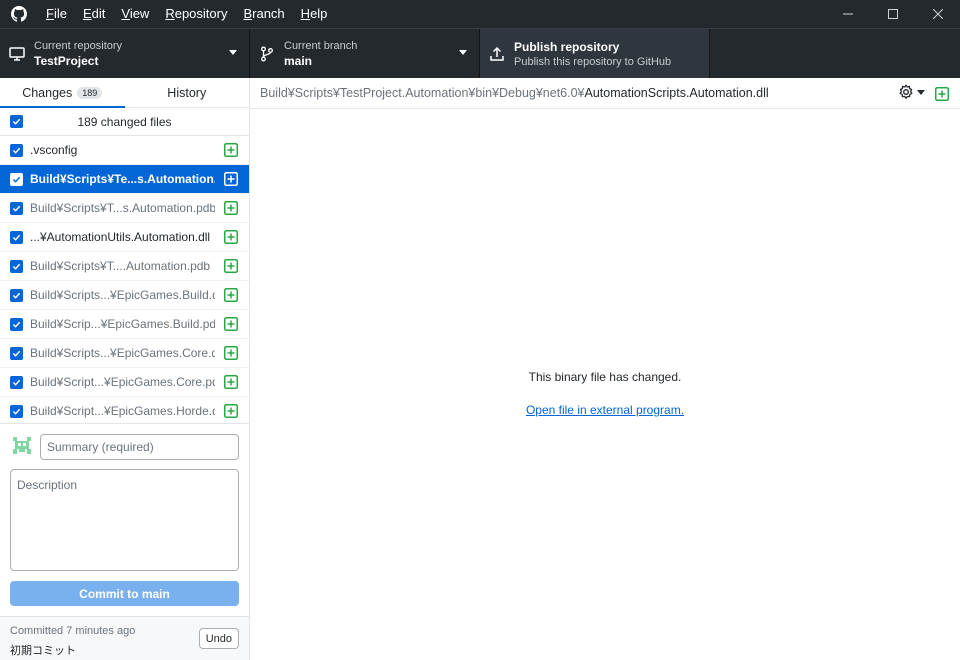 This screenshot has width=960, height=660. I want to click on list-item: Build¥Scripts¥T....Automation.pdb, so click(124, 266).